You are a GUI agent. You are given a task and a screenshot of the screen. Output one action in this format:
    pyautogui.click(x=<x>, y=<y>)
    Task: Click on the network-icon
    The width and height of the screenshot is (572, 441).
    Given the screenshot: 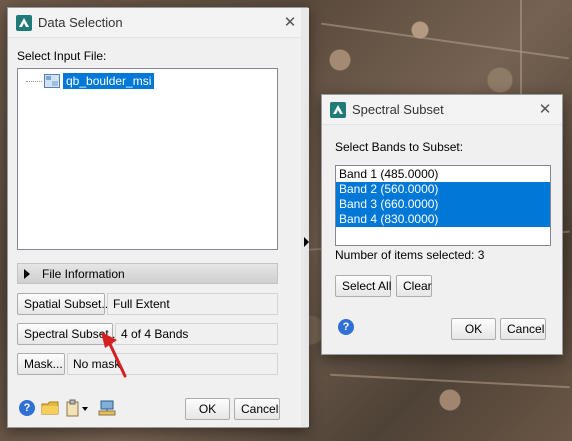 What is the action you would take?
    pyautogui.click(x=107, y=408)
    